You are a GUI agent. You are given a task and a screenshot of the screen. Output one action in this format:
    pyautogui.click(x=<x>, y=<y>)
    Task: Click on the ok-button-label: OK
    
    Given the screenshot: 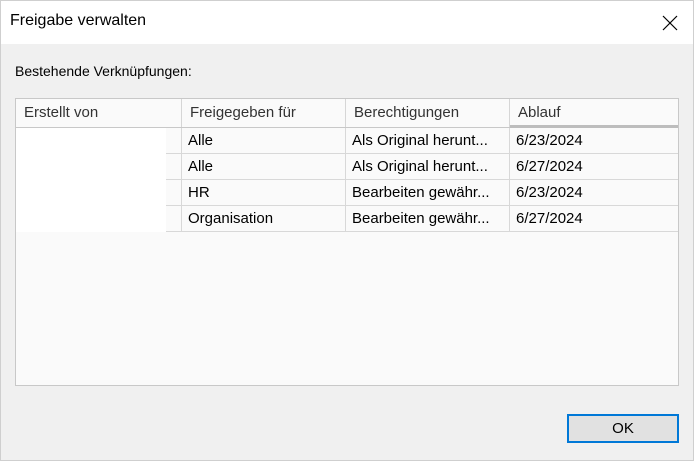 What is the action you would take?
    pyautogui.click(x=623, y=428)
    